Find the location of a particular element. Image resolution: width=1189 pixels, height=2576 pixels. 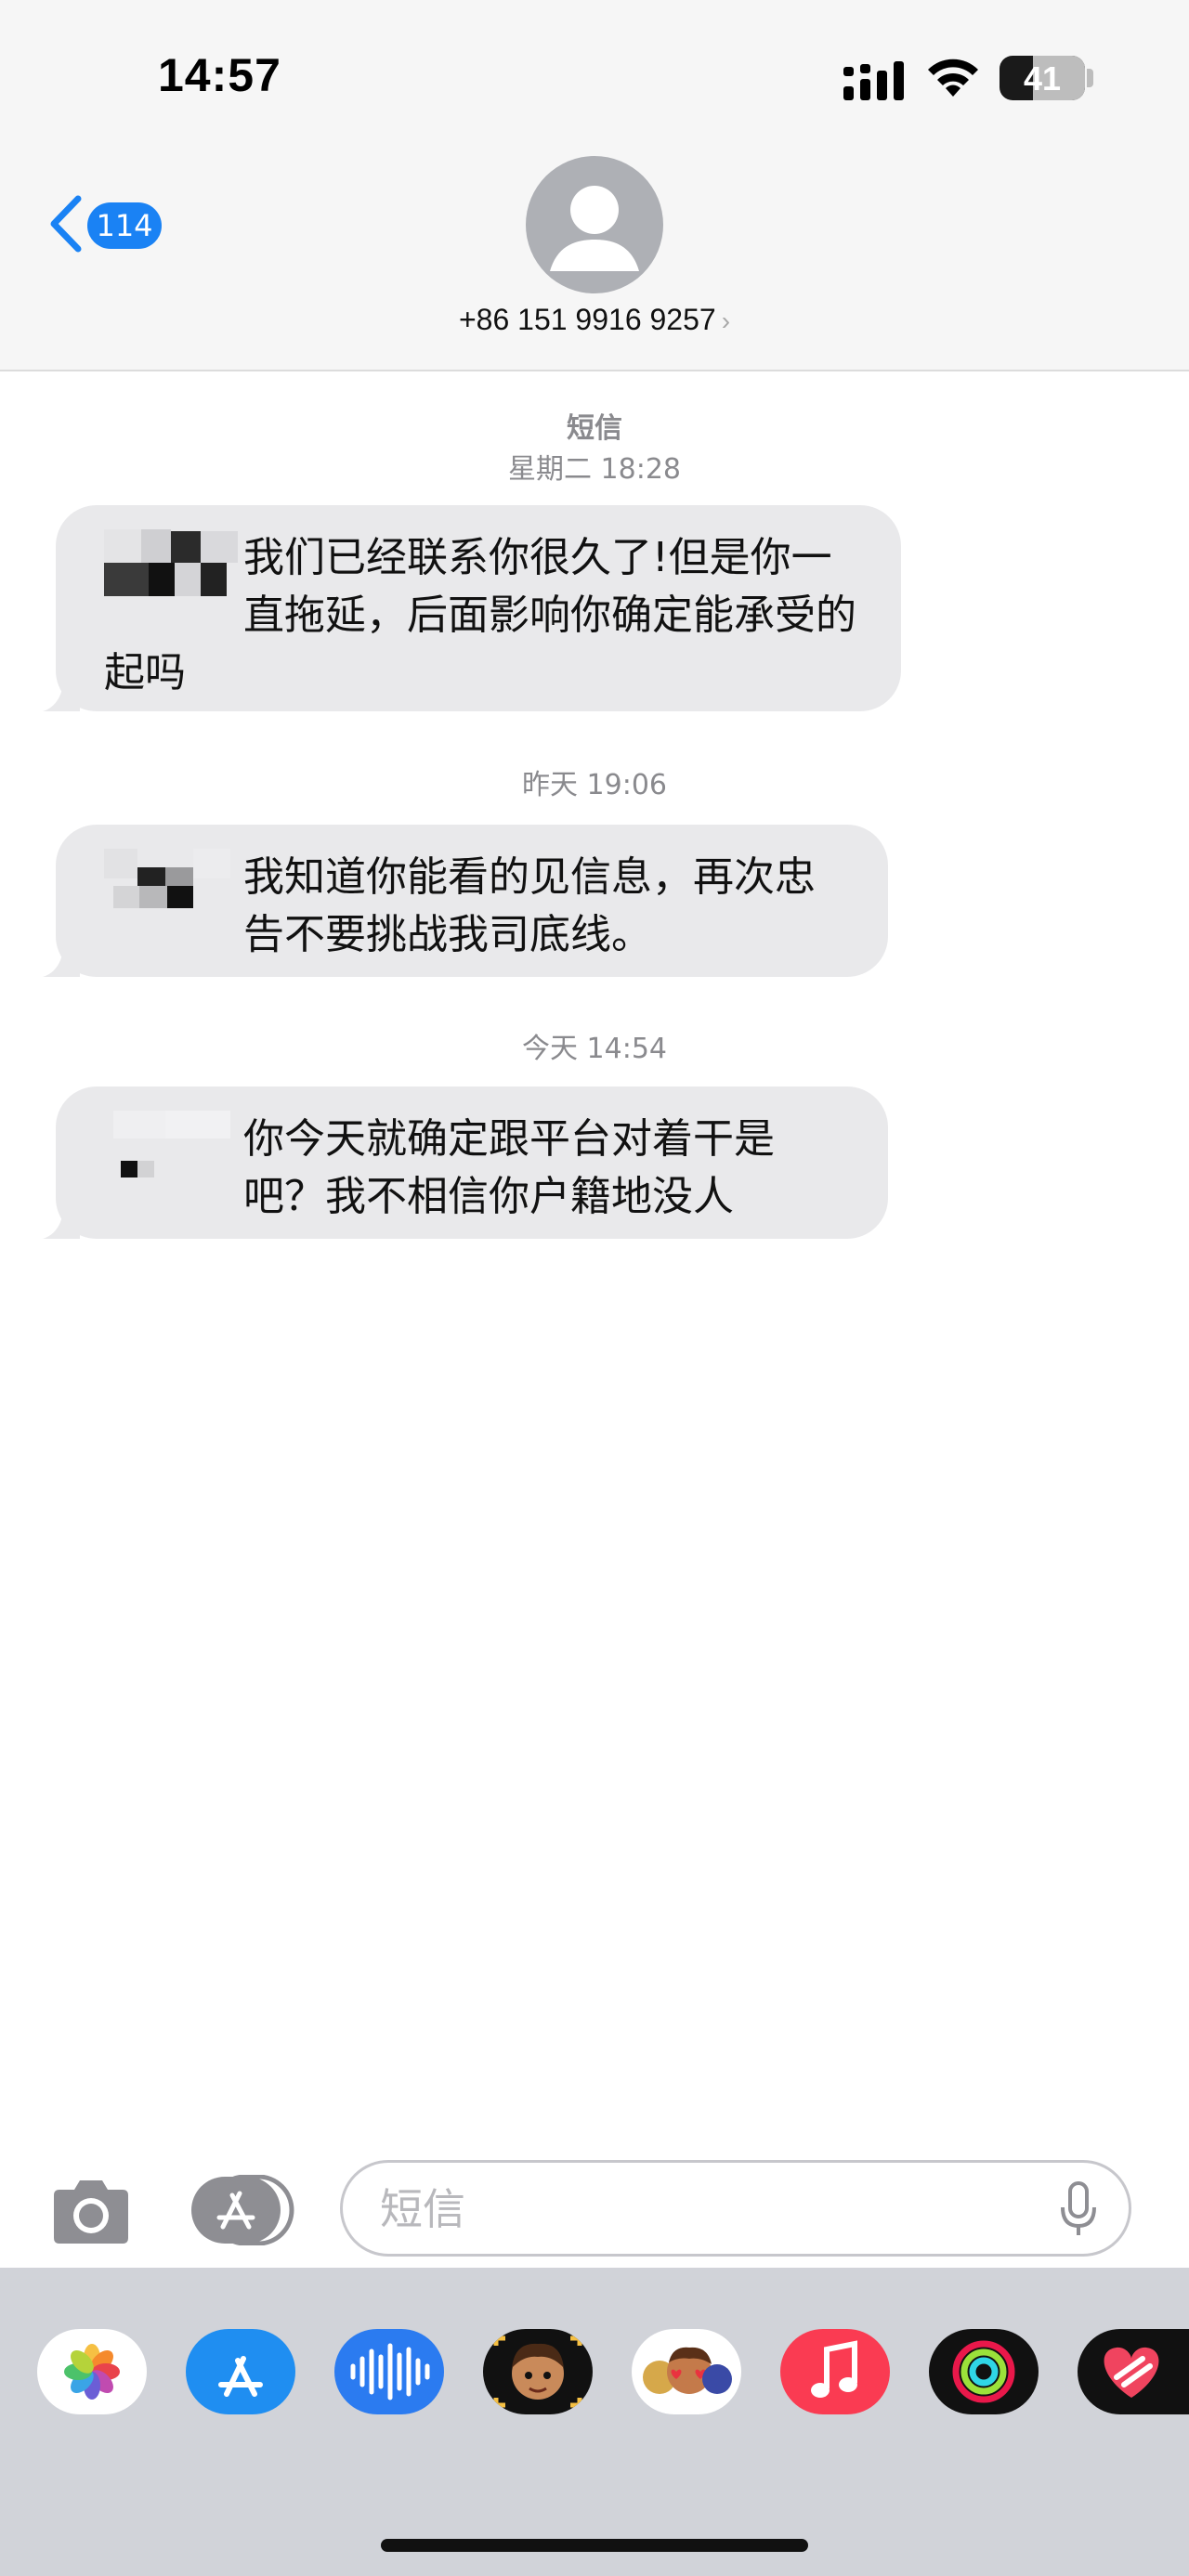

app-drawer is located at coordinates (594, 2422).